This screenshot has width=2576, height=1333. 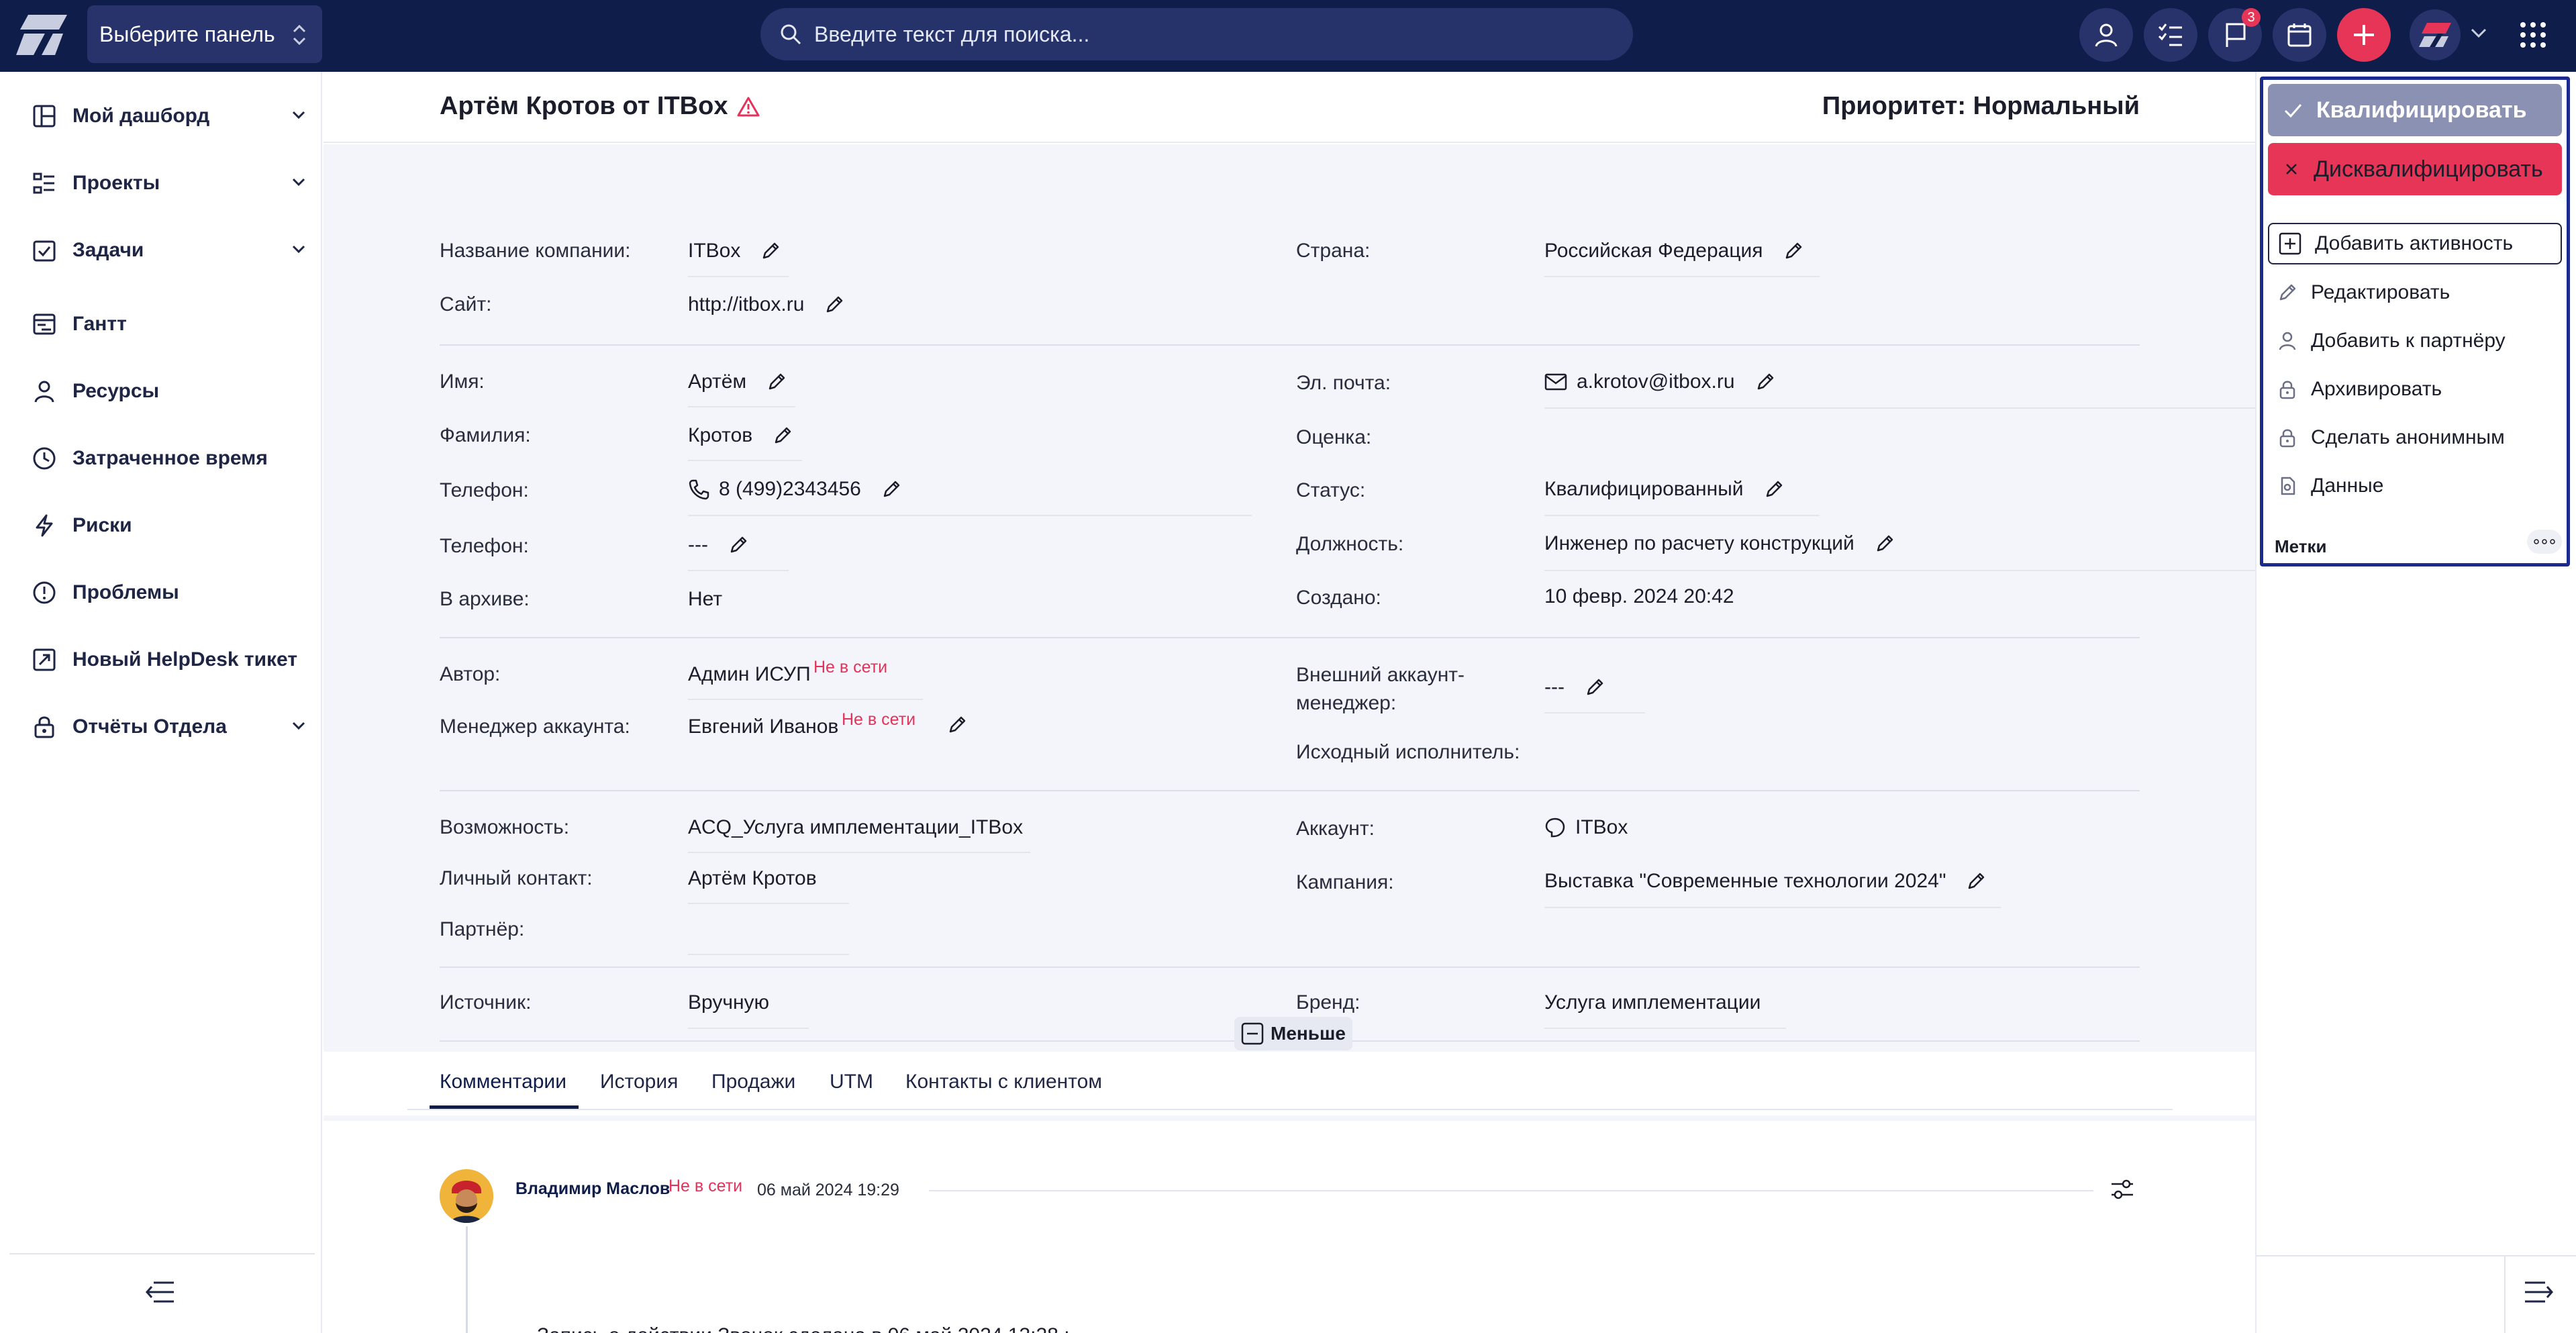 I want to click on more-icon, so click(x=2544, y=542).